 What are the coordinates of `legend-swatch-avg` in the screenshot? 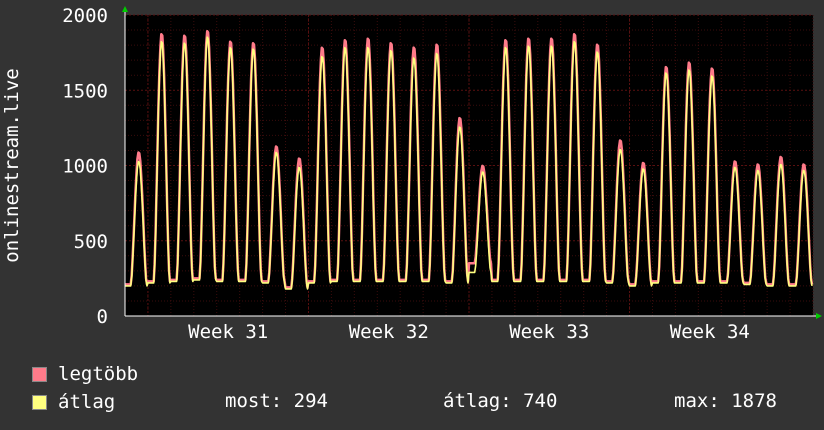 It's located at (39, 402).